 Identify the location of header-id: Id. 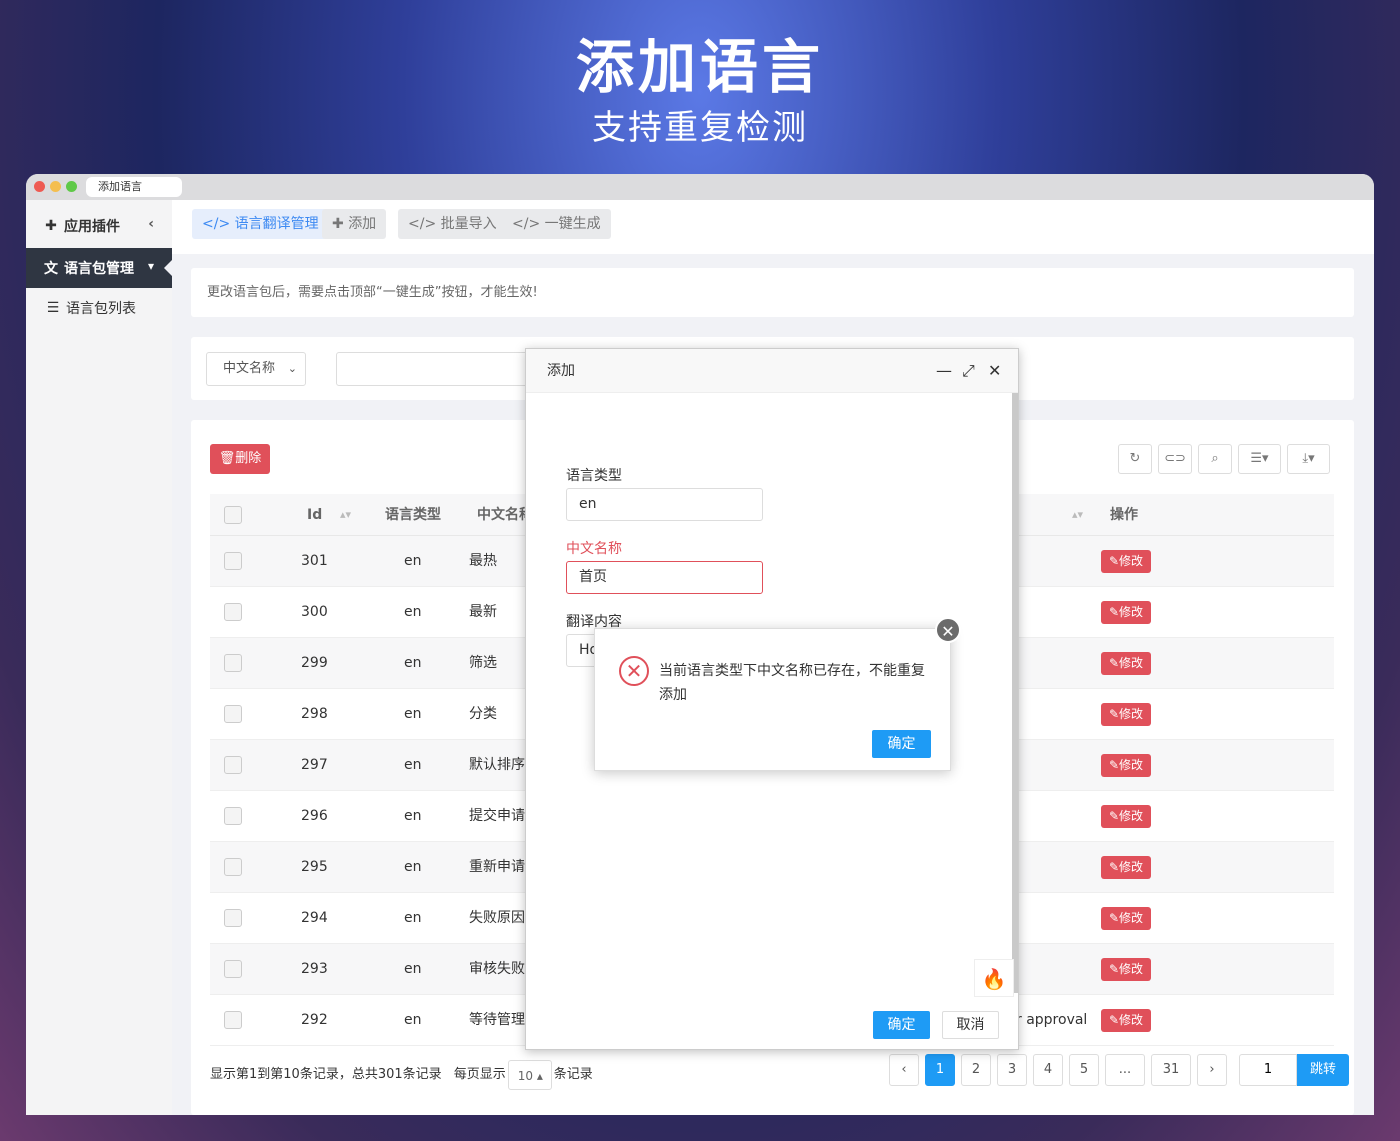
(314, 515).